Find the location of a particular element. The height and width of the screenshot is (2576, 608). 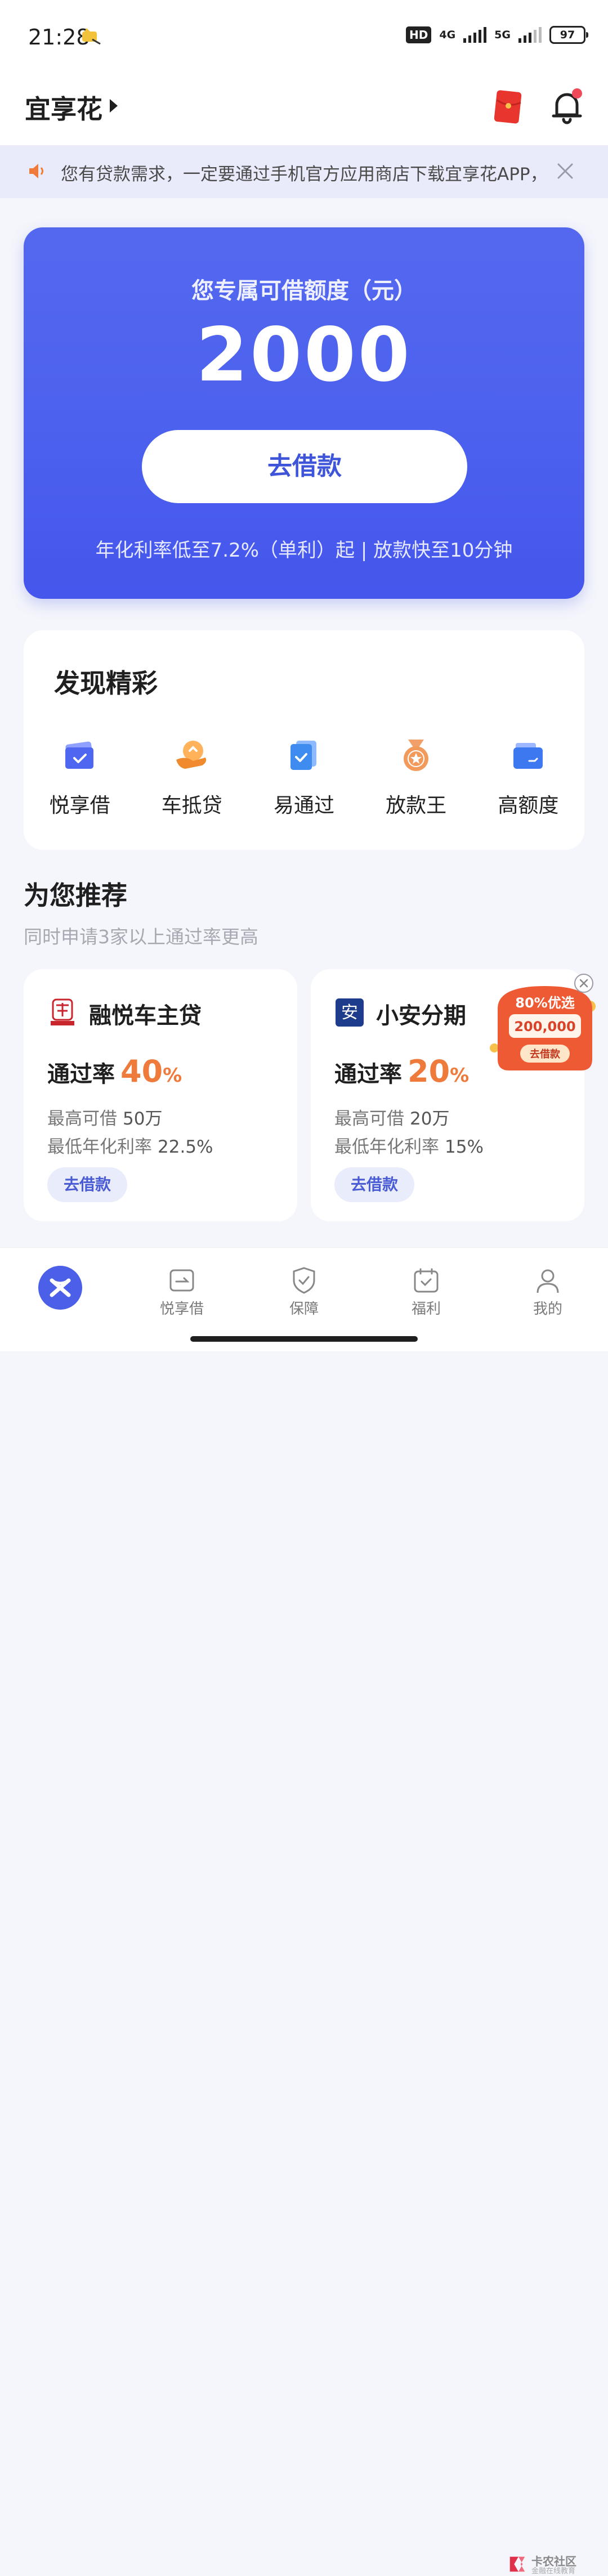

card-check-icon is located at coordinates (79, 755).